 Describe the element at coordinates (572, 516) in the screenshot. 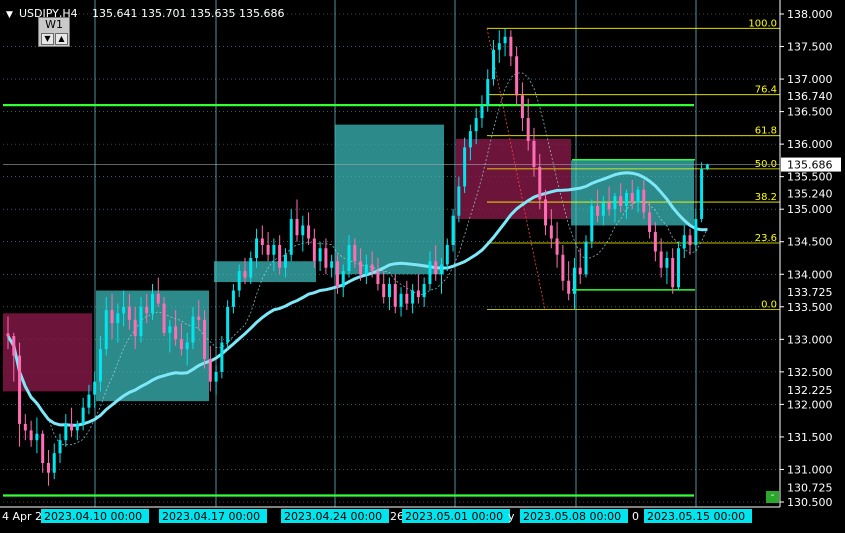

I see `date-label: 2023.05.08 00:00` at that location.